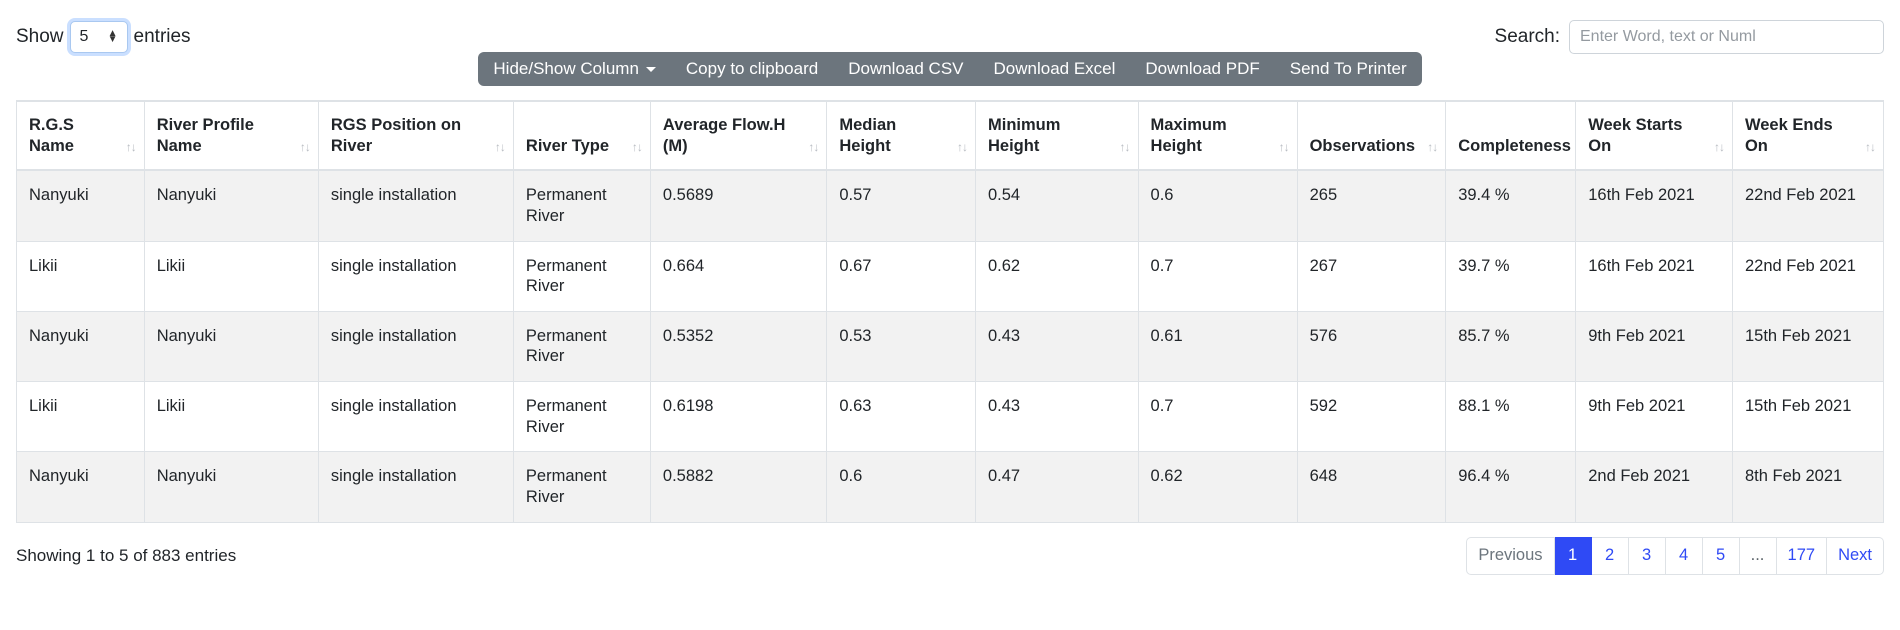 The height and width of the screenshot is (630, 1900). I want to click on table-cell: 267, so click(1372, 276).